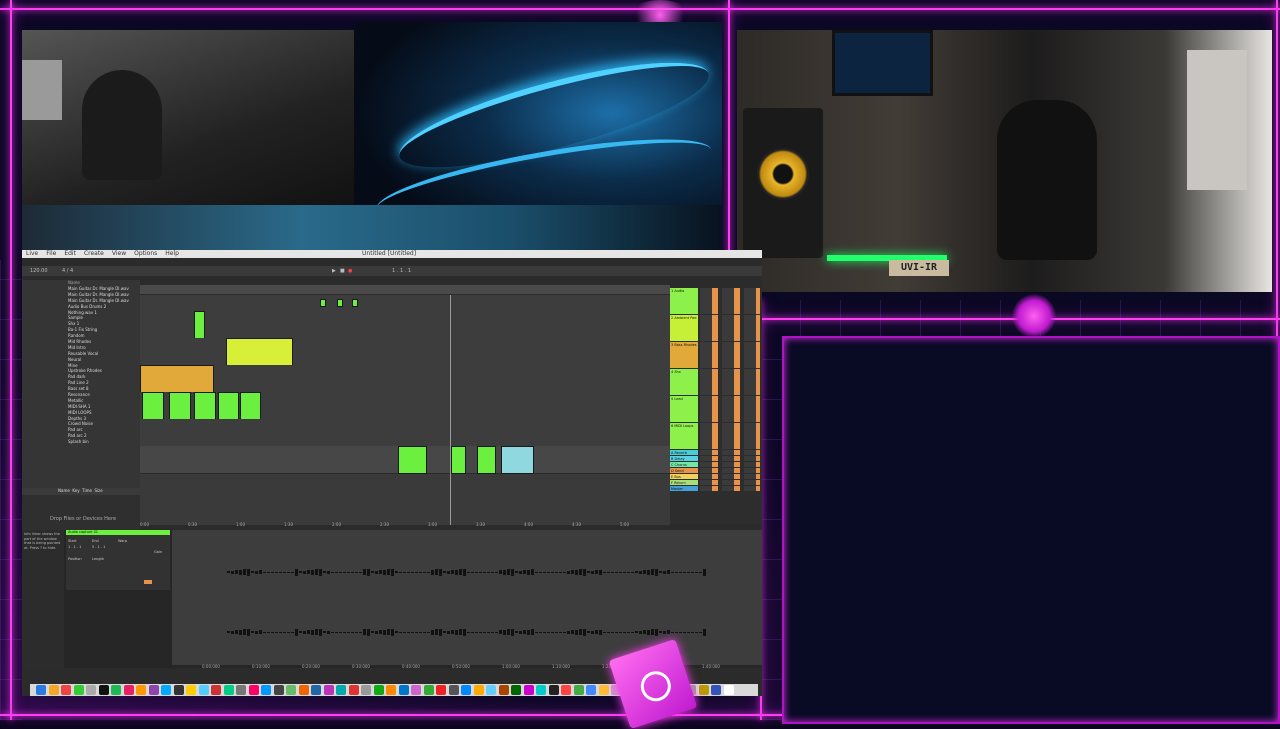 The height and width of the screenshot is (729, 1280). I want to click on clip-name: Audio capture 01, so click(118, 532).